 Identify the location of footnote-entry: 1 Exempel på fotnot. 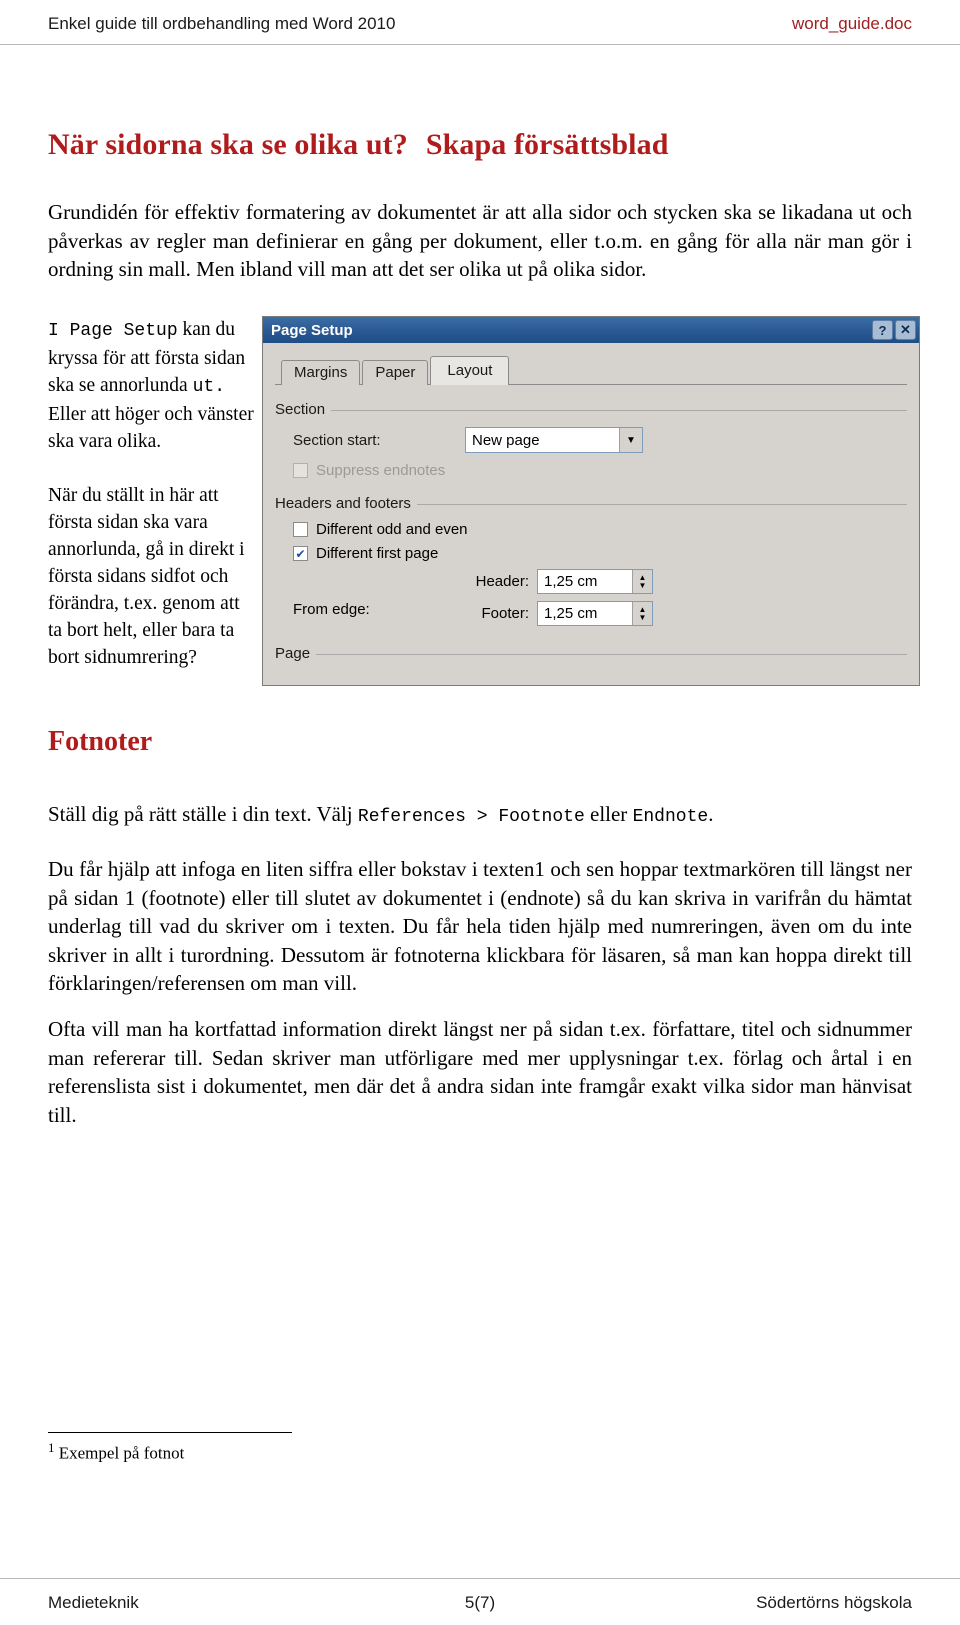
(116, 1452).